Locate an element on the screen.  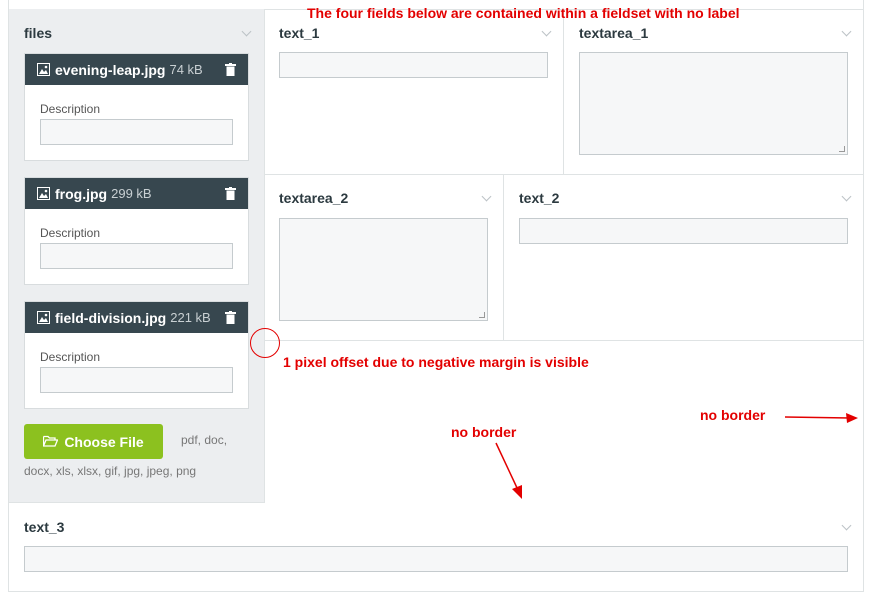
annotation-arrows is located at coordinates (676, 456).